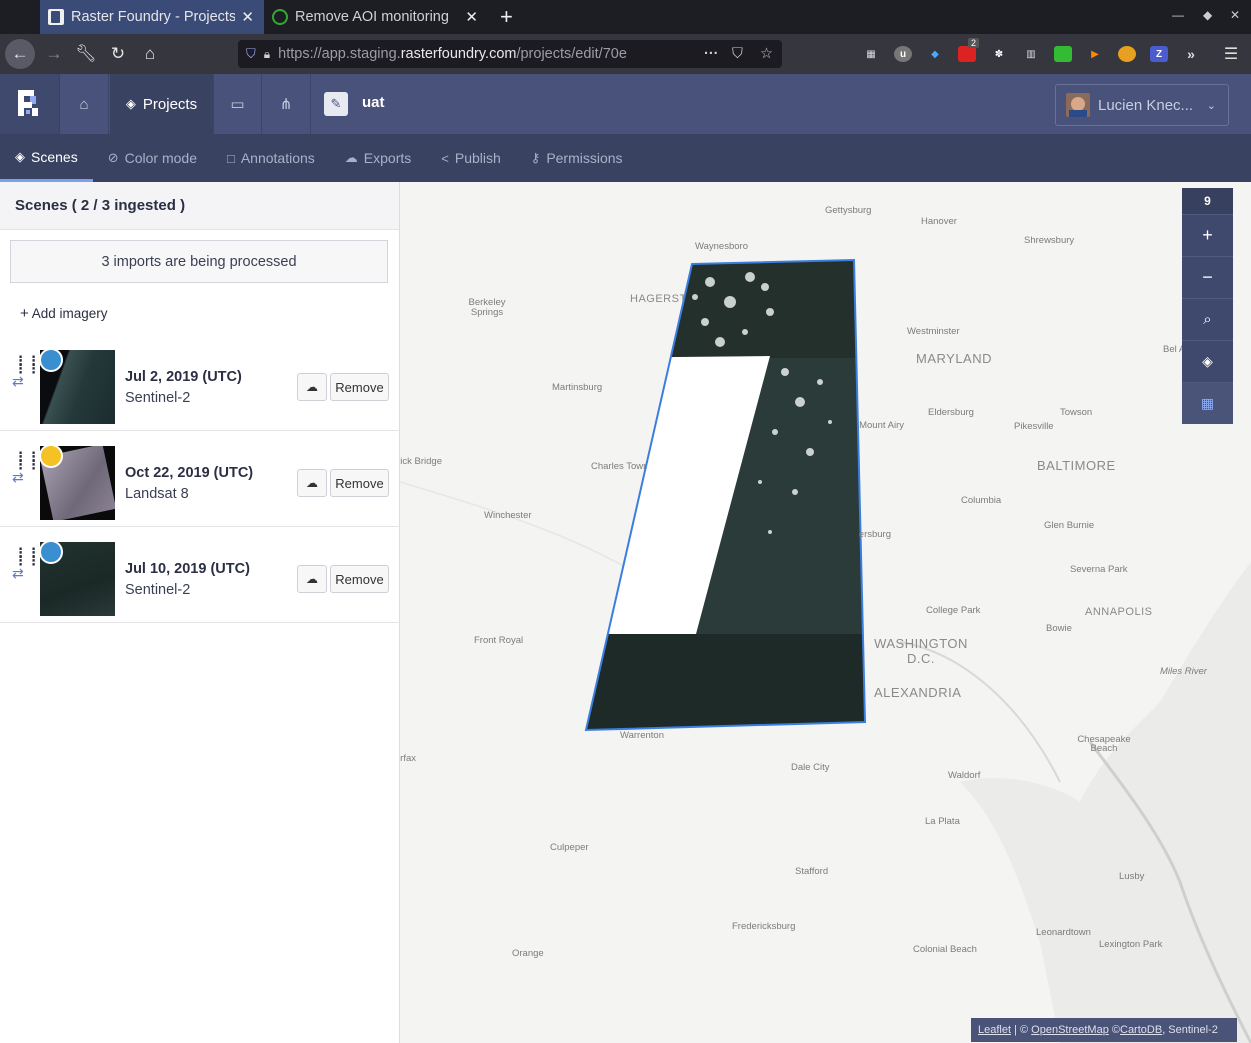 The width and height of the screenshot is (1251, 1043). Describe the element at coordinates (1207, 319) in the screenshot. I see `map-search-button: ⌕` at that location.